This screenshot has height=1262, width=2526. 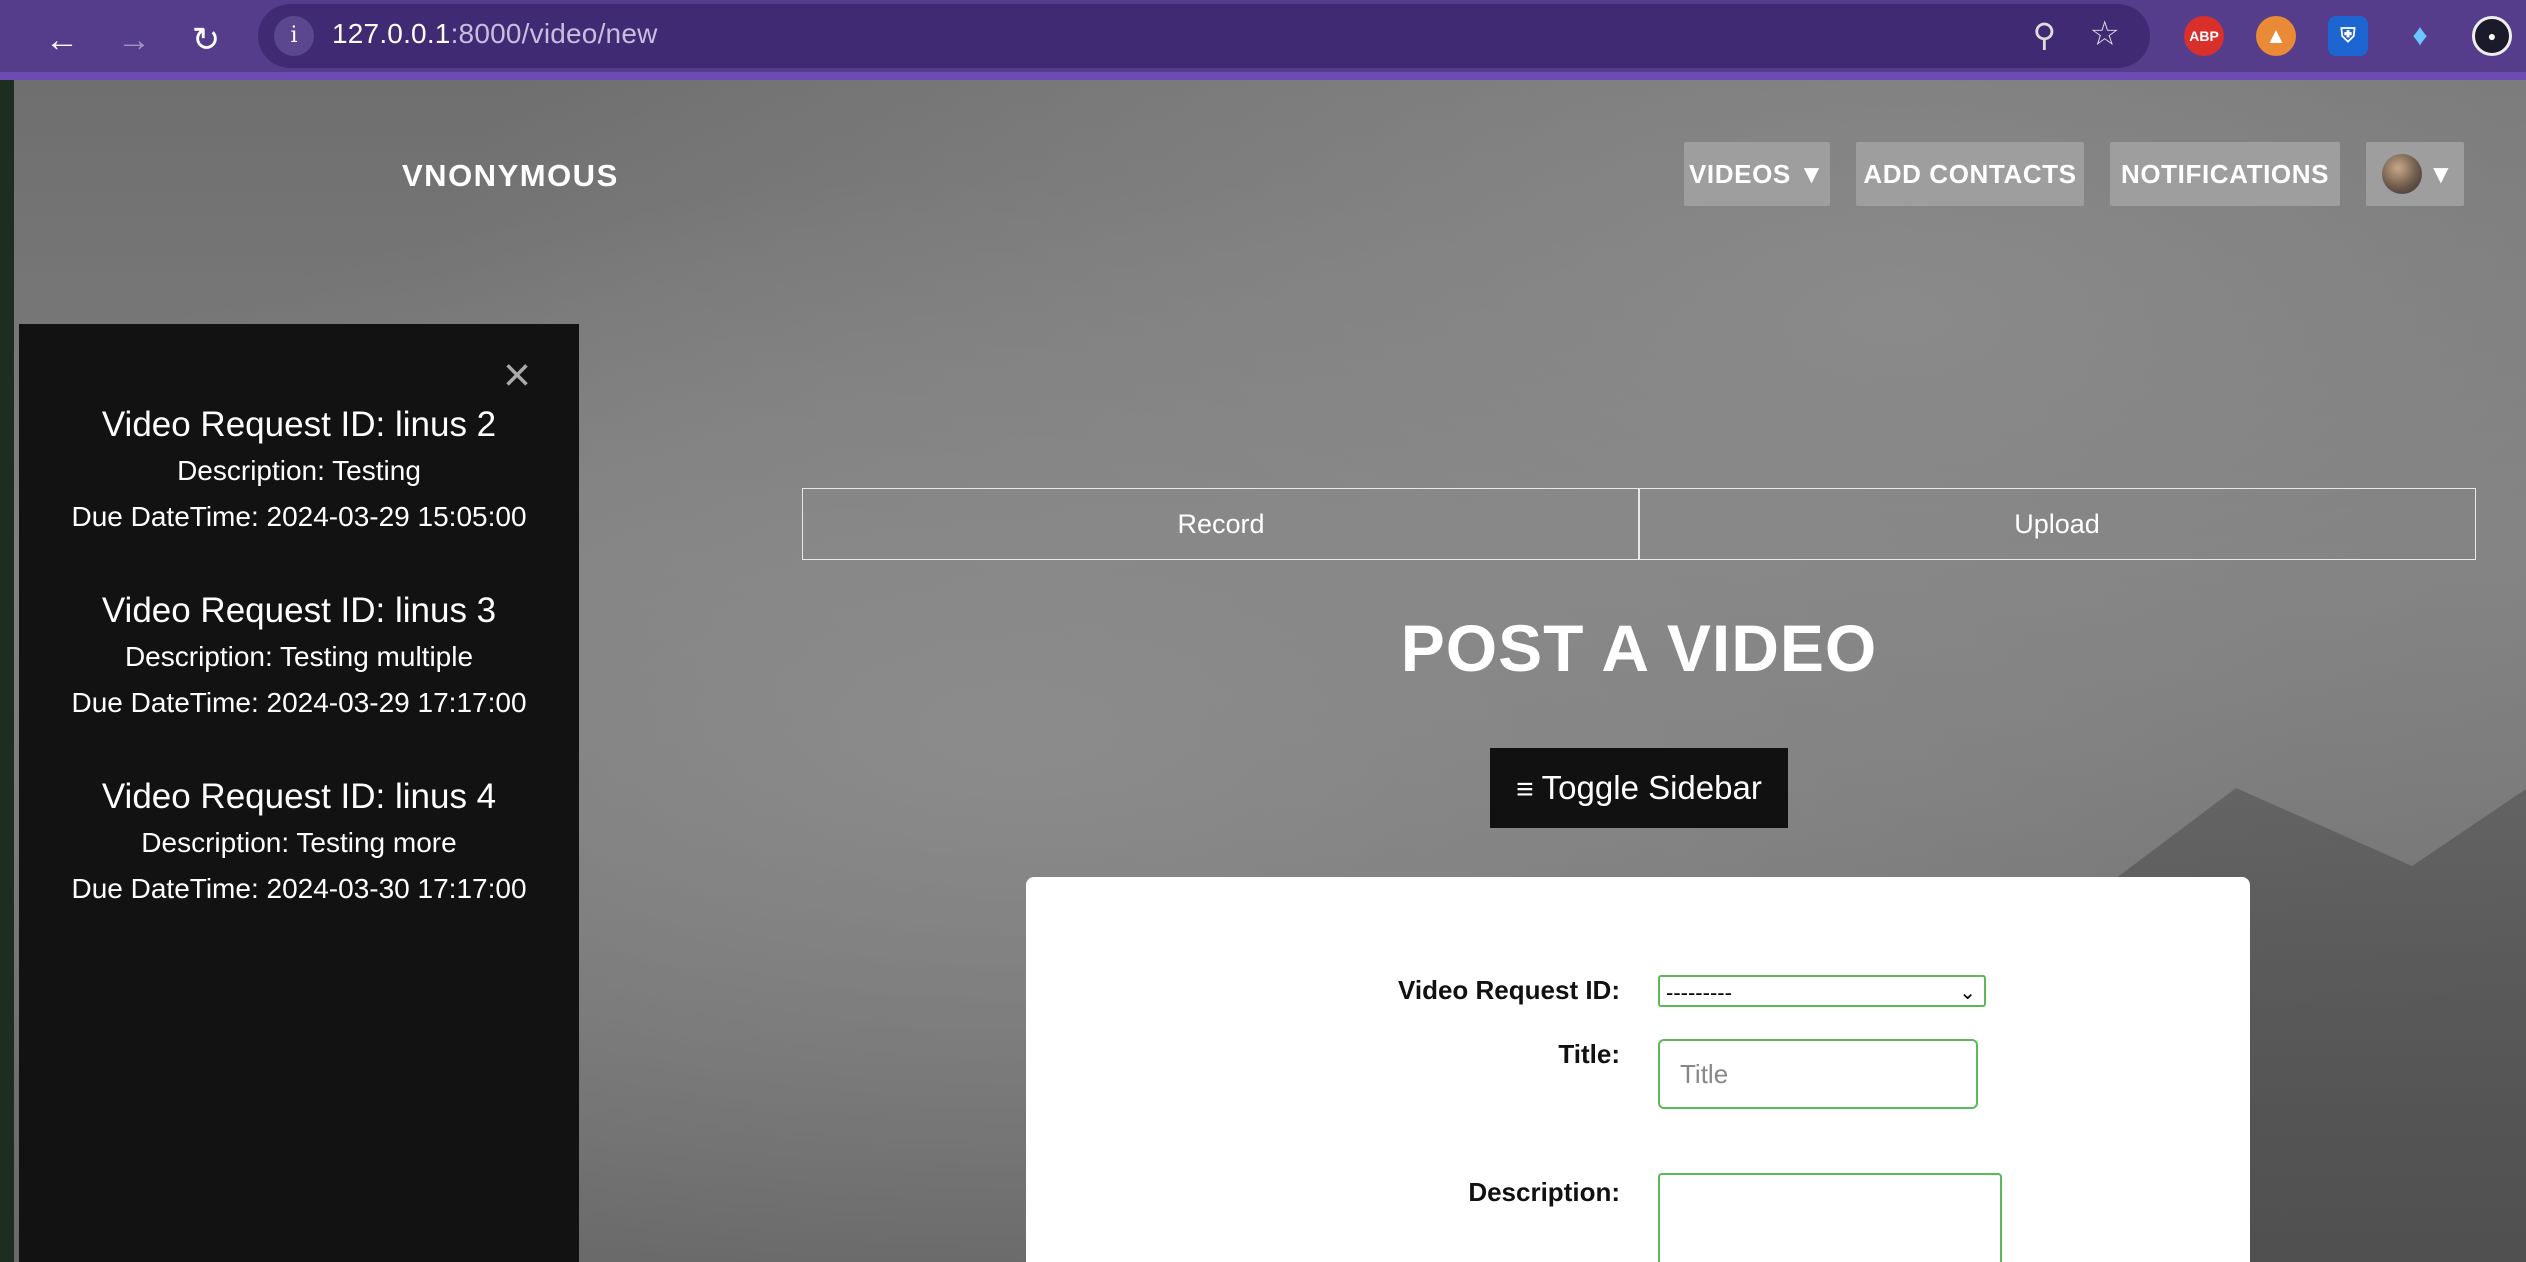 I want to click on metamask-icon: ▲, so click(x=2276, y=36).